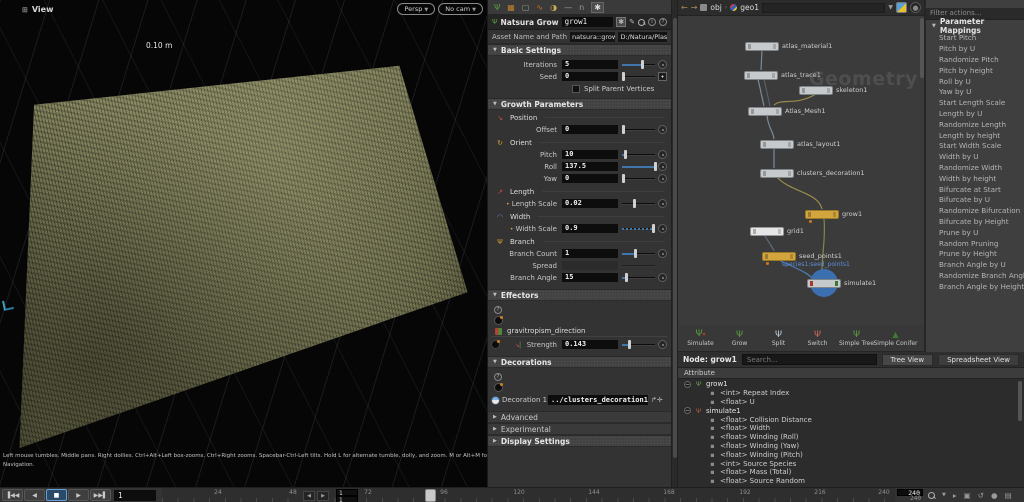 Image resolution: width=1024 pixels, height=502 pixels. I want to click on keyframe-icon: •, so click(512, 229).